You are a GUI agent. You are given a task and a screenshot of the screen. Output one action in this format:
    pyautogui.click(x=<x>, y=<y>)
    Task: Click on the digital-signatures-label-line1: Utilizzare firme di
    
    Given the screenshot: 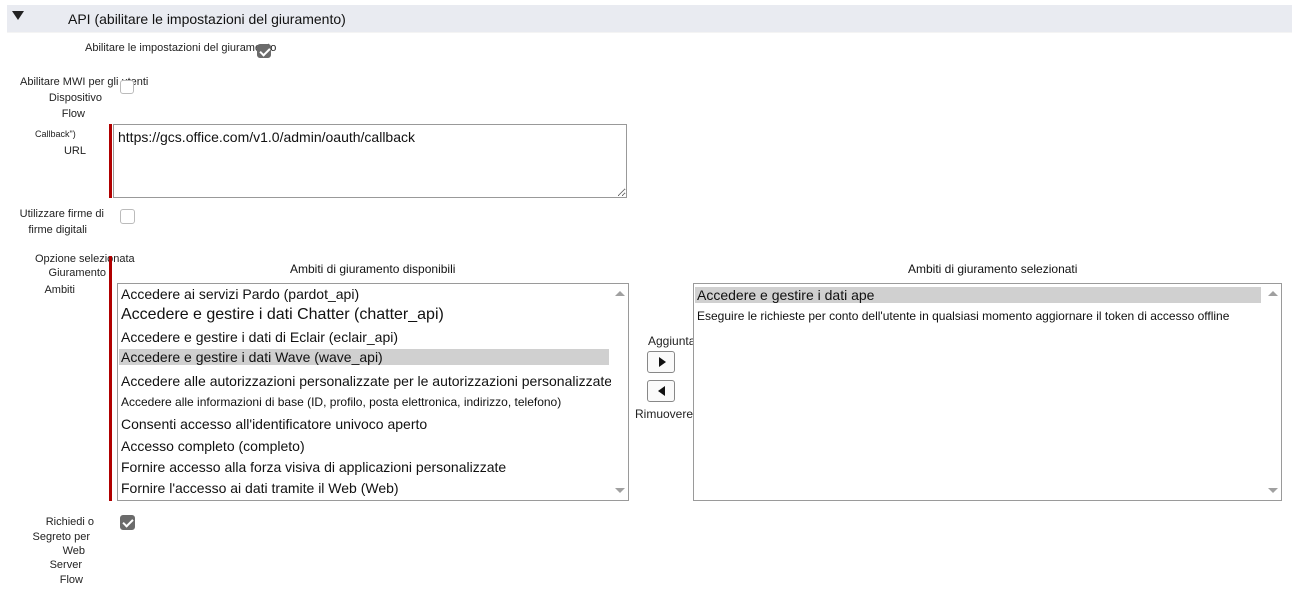 What is the action you would take?
    pyautogui.click(x=61, y=214)
    